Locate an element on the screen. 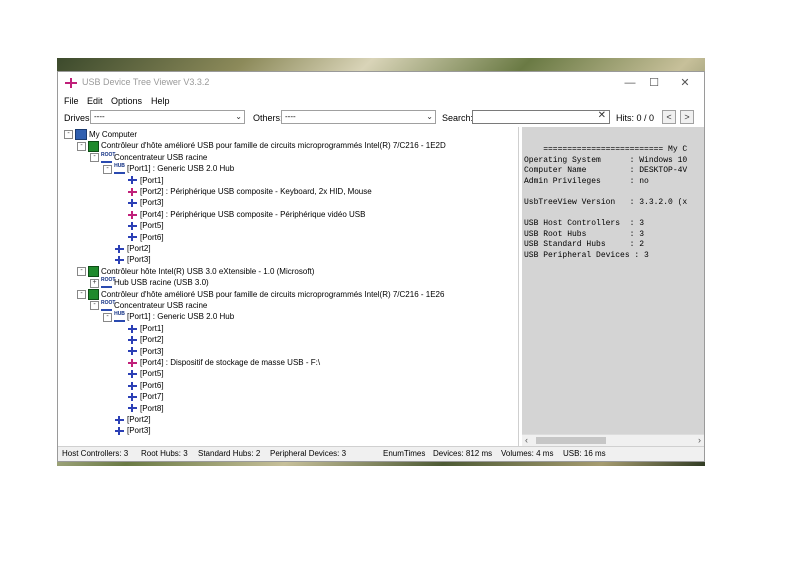 The width and height of the screenshot is (799, 565). tree-node-label: [Port8] is located at coordinates (152, 408).